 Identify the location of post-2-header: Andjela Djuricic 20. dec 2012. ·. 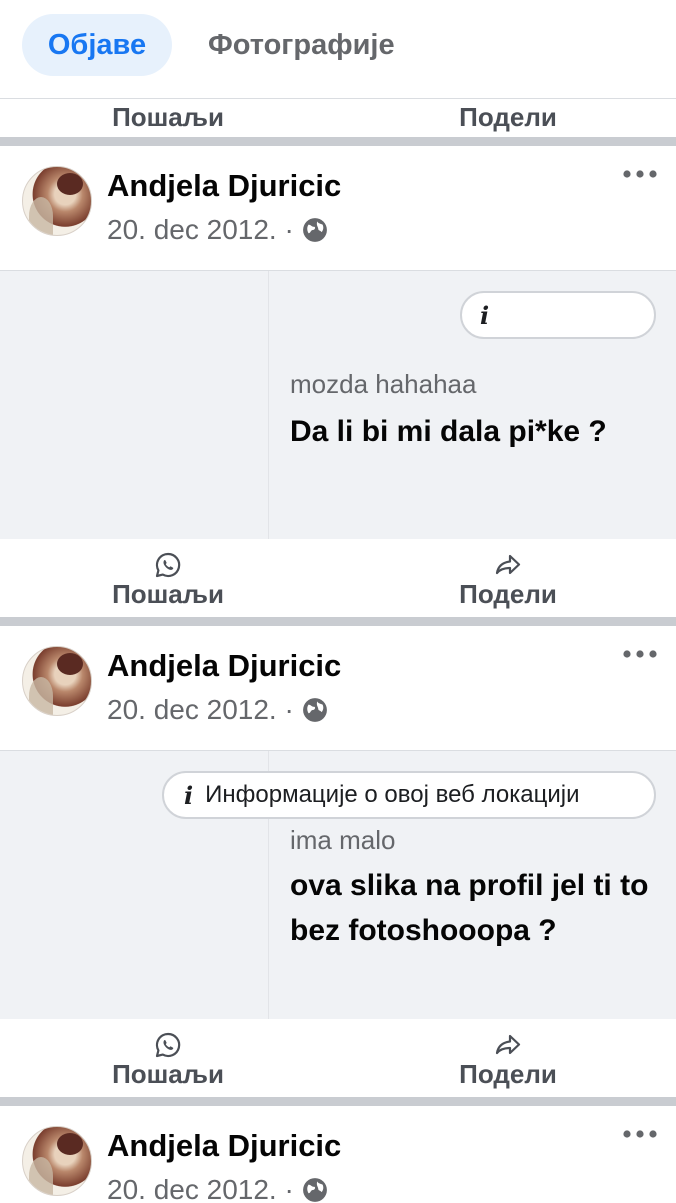
(338, 687).